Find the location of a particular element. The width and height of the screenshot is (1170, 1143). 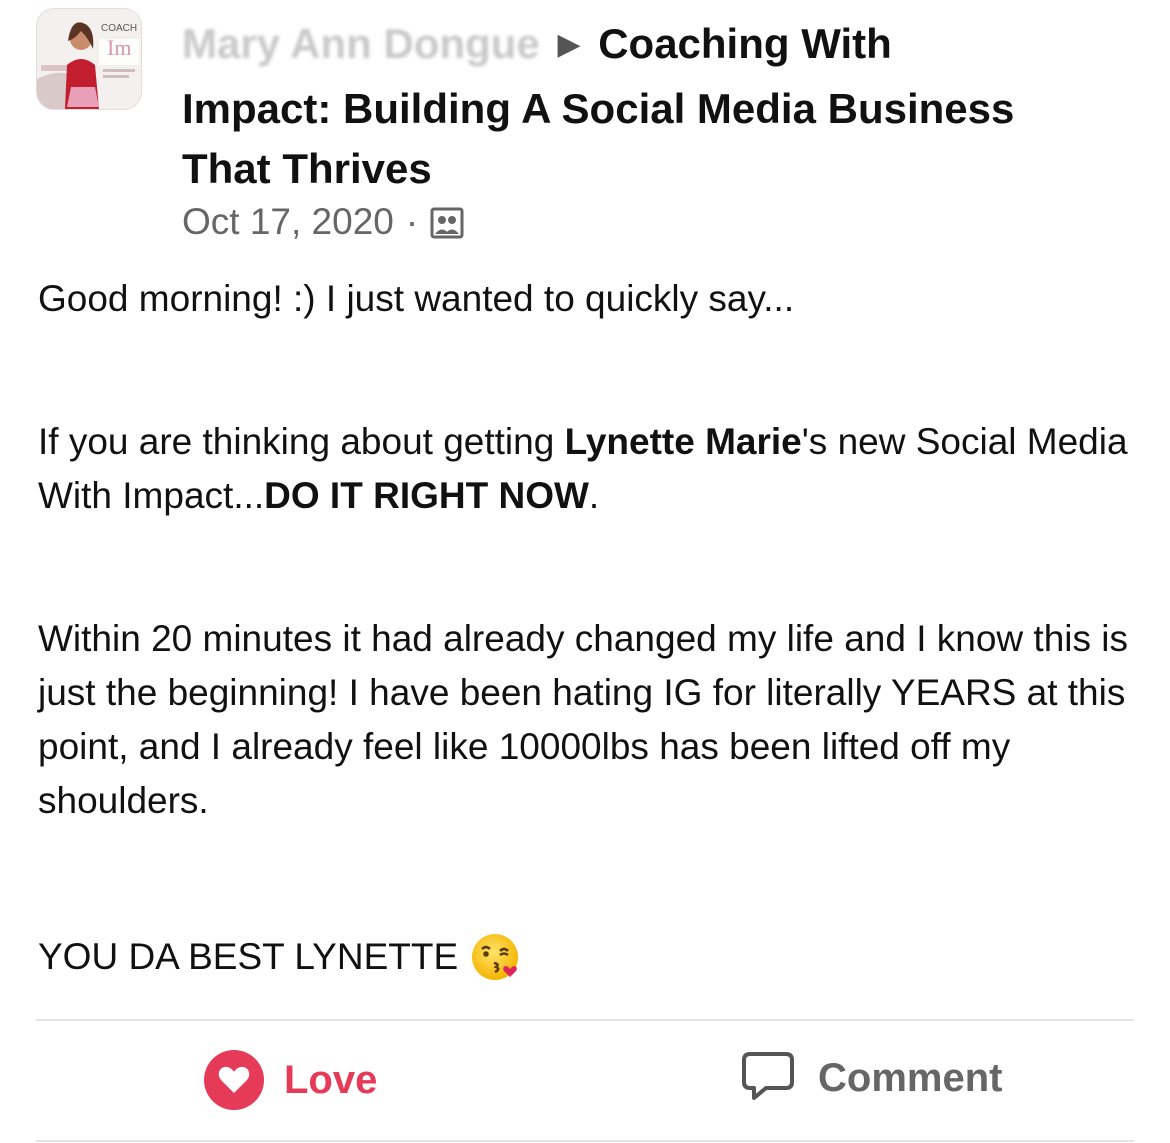

comment-icon is located at coordinates (768, 1078).